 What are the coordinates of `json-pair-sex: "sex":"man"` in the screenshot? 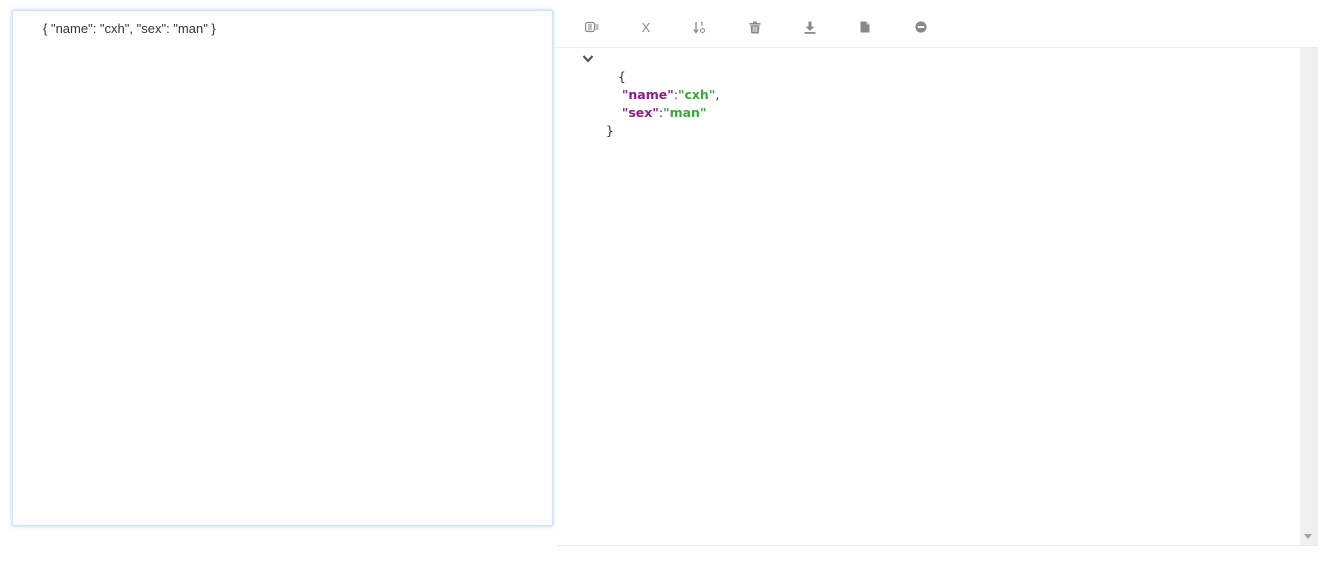 It's located at (664, 112).